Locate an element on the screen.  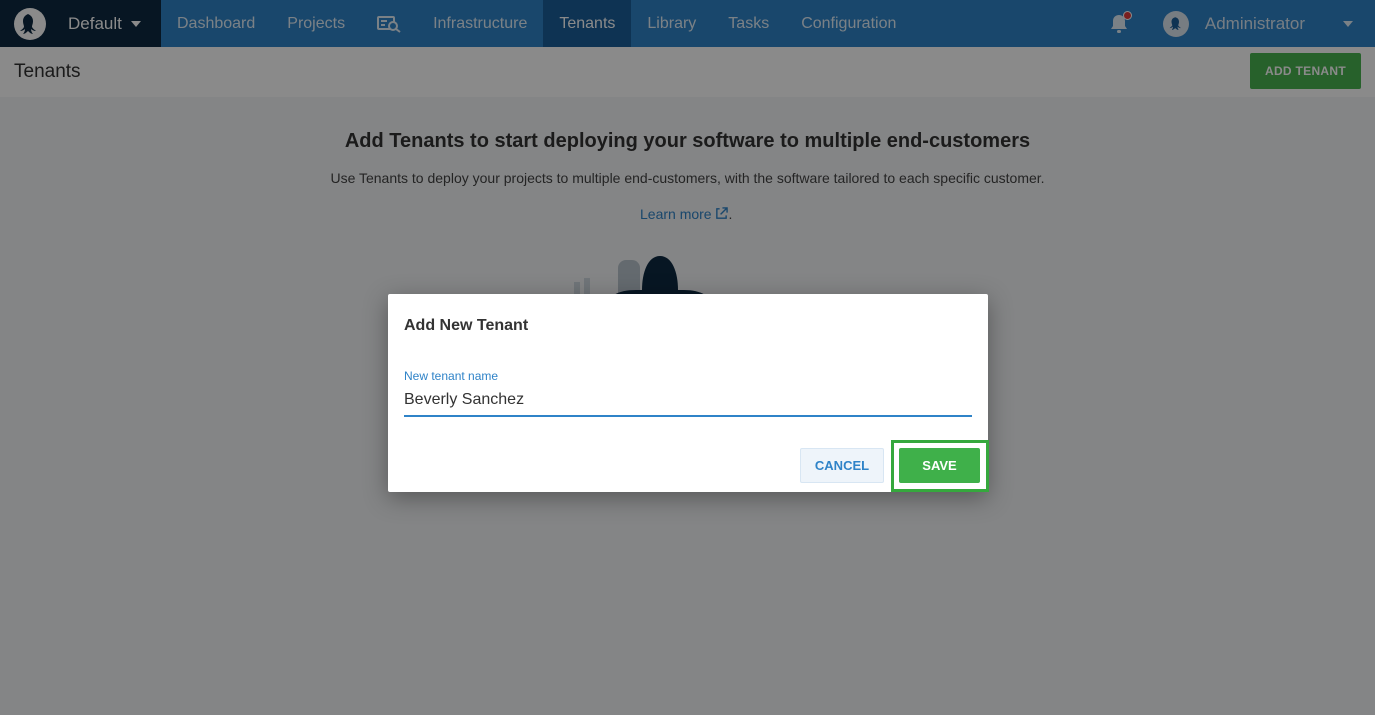
cancel-button: CANCEL is located at coordinates (842, 465).